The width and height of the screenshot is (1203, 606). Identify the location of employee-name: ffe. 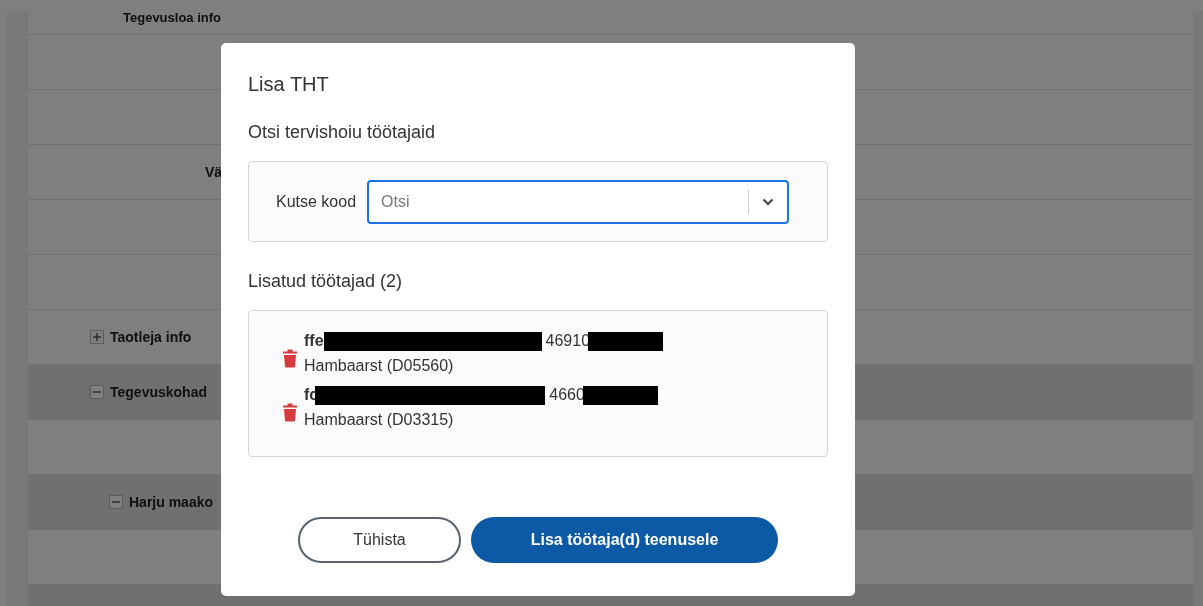
(314, 341).